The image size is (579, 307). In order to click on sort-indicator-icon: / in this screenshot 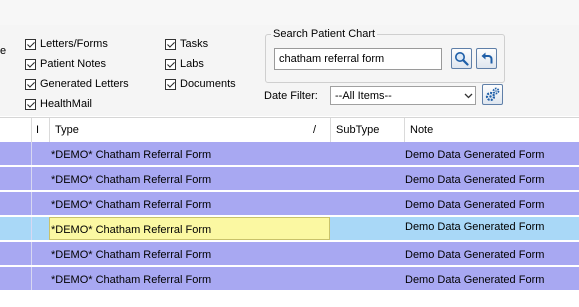, I will do `click(315, 130)`.